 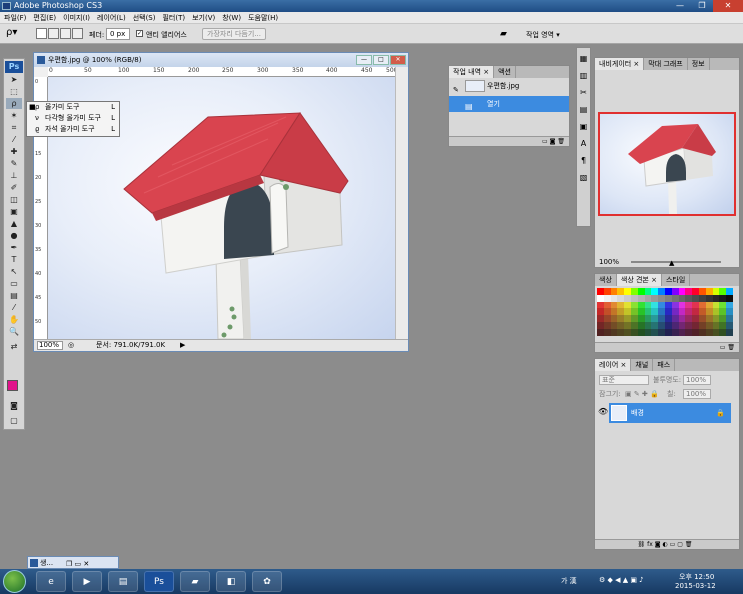 What do you see at coordinates (14, 151) in the screenshot?
I see `healing-brush-tool-icon: ✚` at bounding box center [14, 151].